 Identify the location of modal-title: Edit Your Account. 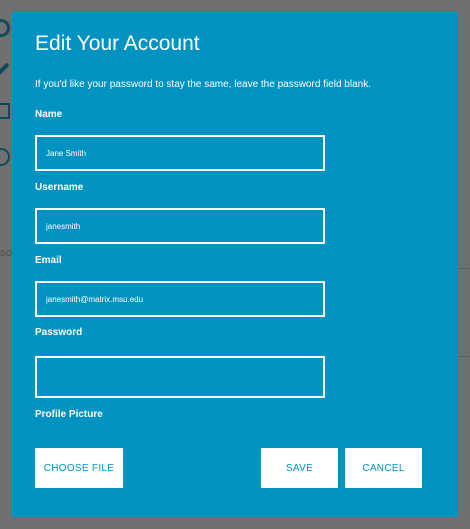
(117, 43).